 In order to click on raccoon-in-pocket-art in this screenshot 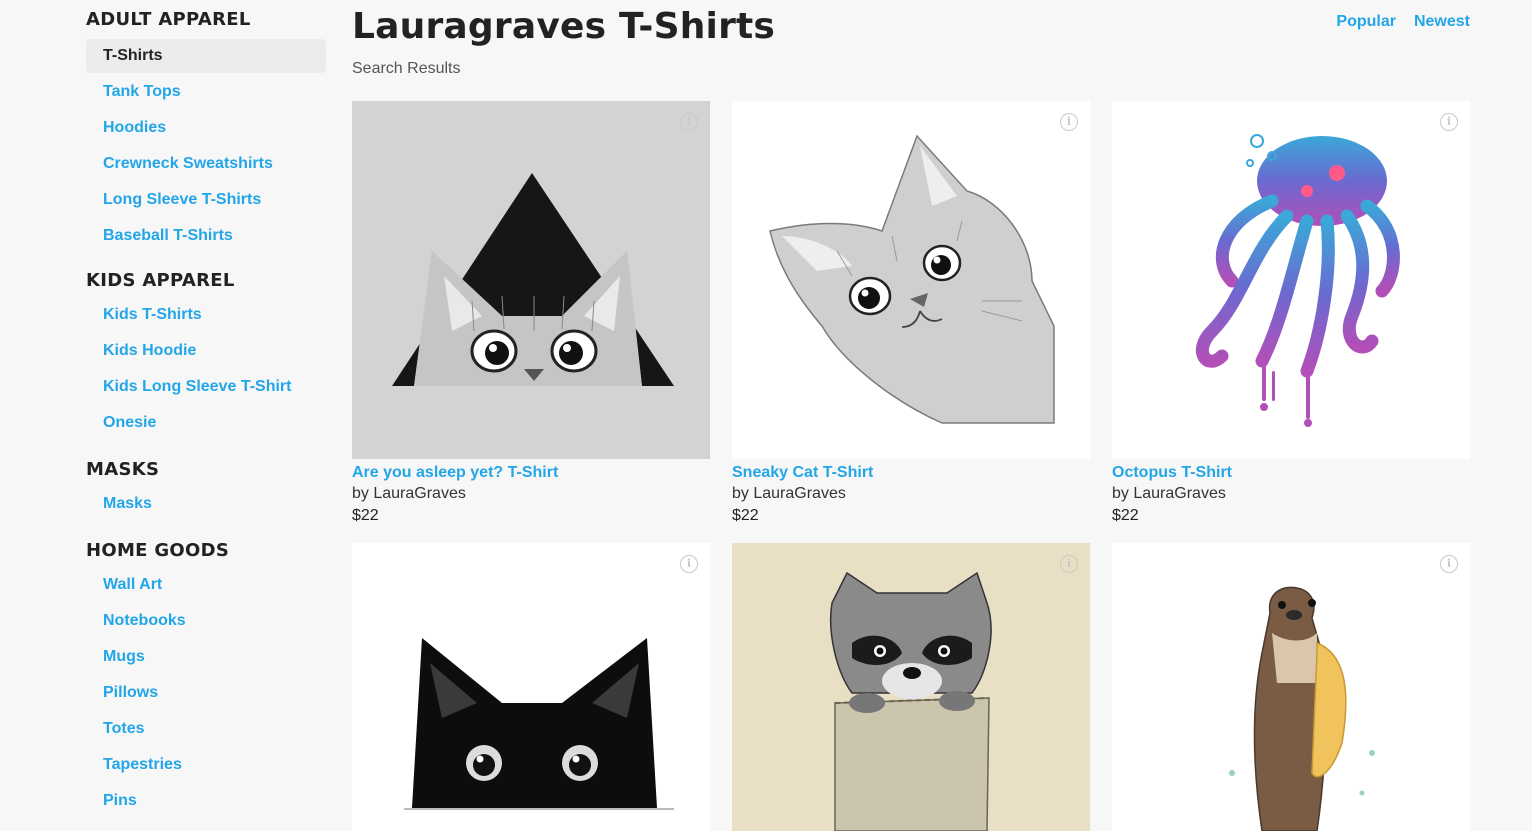, I will do `click(911, 687)`.